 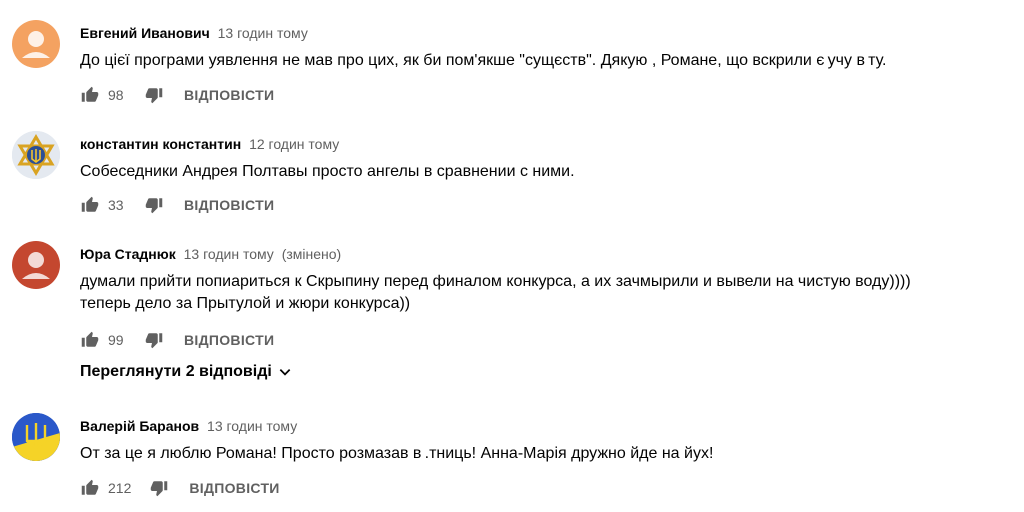 What do you see at coordinates (139, 426) in the screenshot?
I see `comment-author: Валерій Баранов` at bounding box center [139, 426].